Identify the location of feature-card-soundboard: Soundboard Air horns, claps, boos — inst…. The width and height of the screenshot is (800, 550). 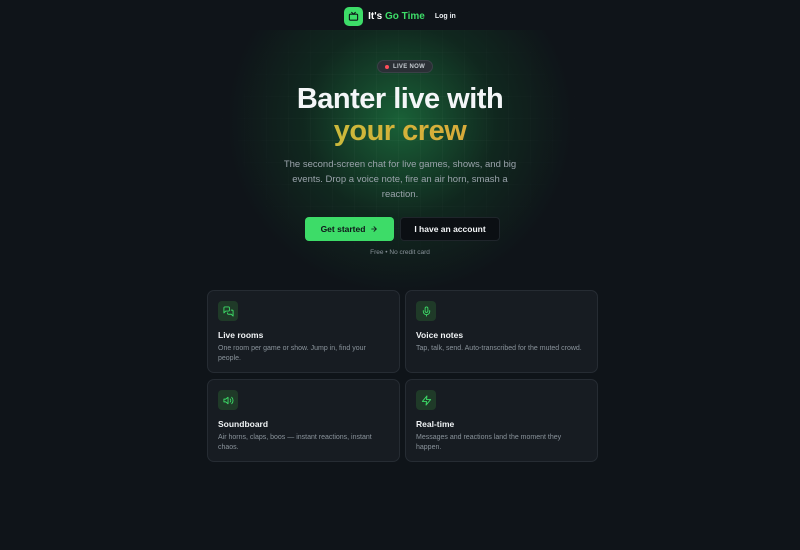
(303, 420).